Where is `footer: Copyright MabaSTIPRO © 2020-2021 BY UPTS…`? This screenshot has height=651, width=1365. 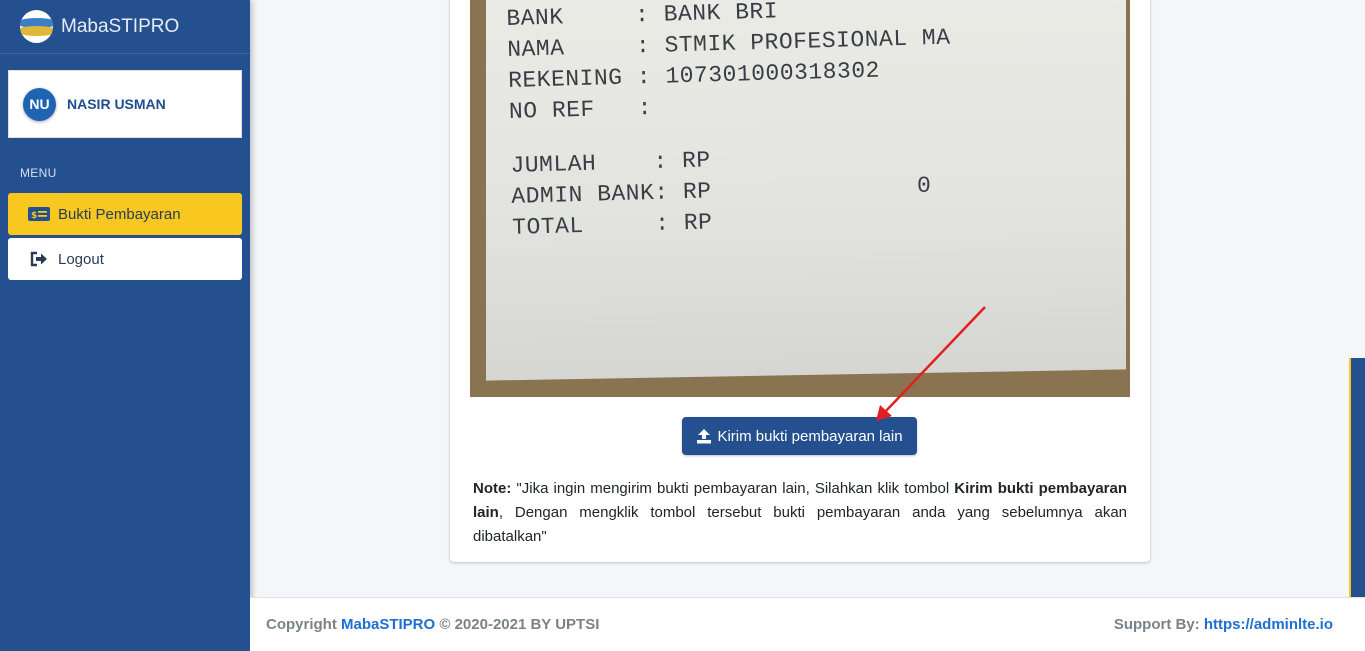
footer: Copyright MabaSTIPRO © 2020-2021 BY UPTS… is located at coordinates (807, 624).